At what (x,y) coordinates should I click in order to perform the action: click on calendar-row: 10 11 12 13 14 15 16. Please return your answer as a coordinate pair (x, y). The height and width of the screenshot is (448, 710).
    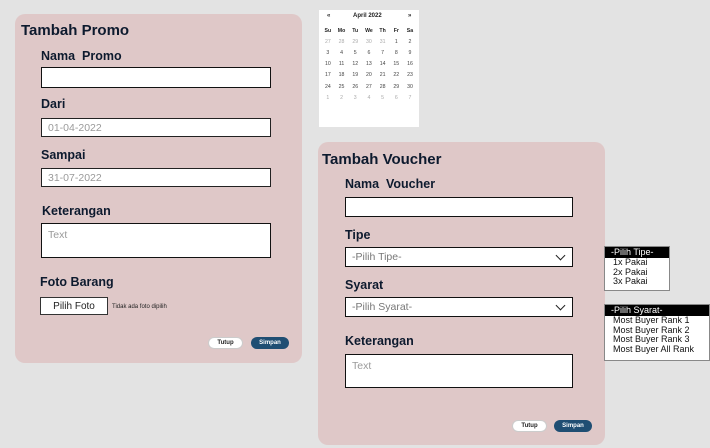
    Looking at the image, I should click on (369, 64).